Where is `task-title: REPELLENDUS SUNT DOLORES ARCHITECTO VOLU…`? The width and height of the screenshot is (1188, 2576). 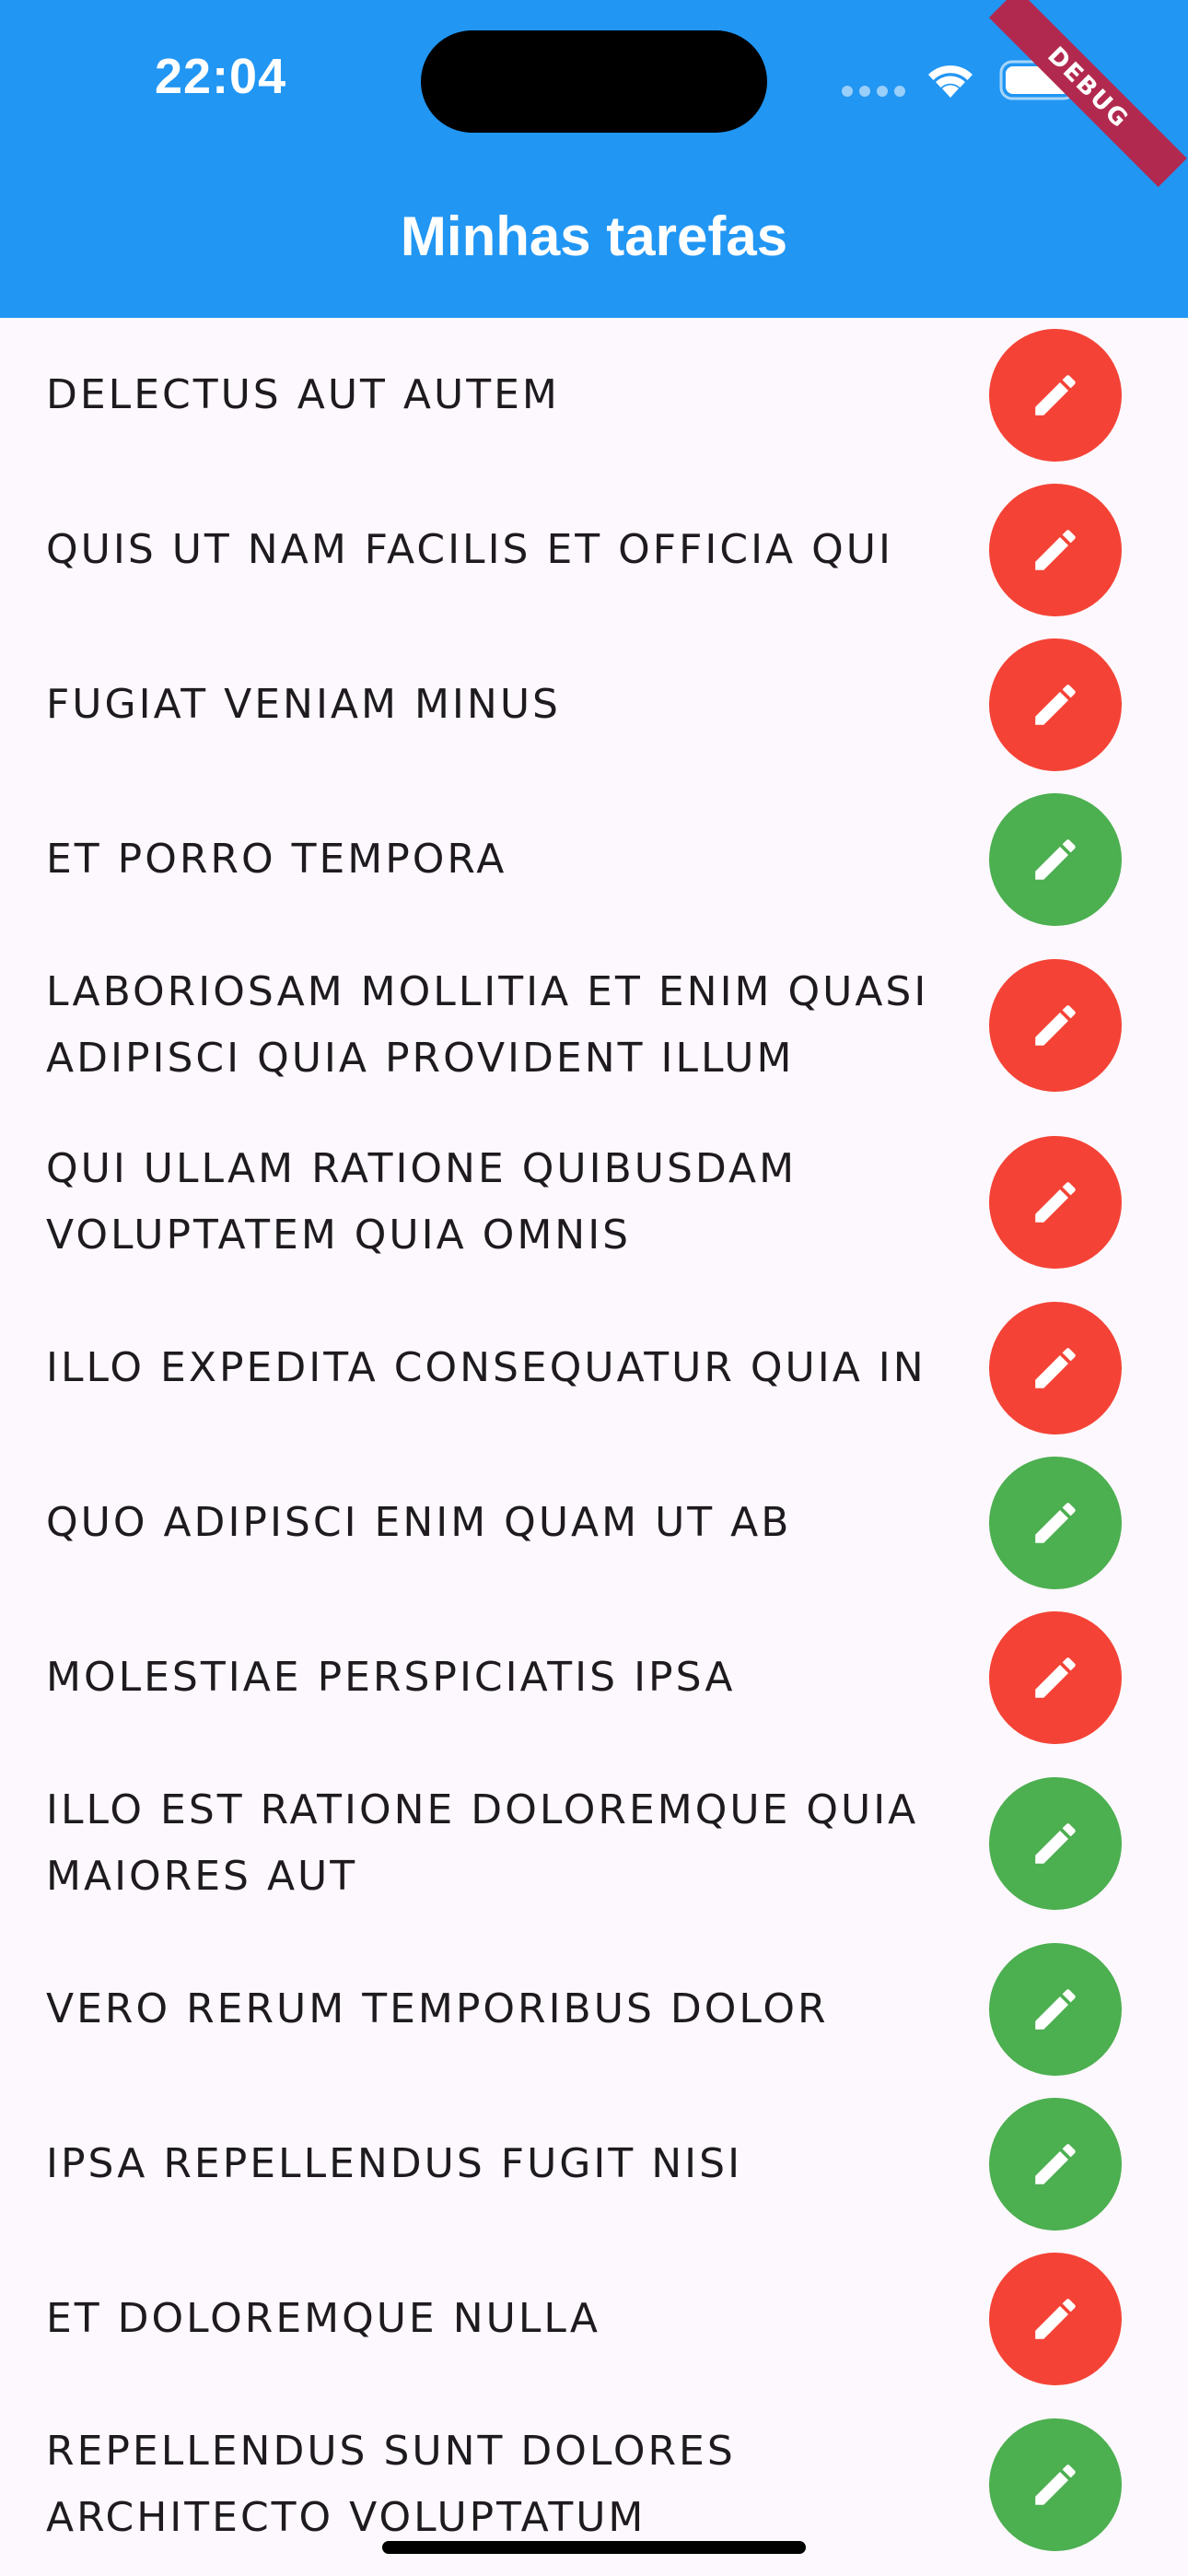 task-title: REPELLENDUS SUNT DOLORES ARCHITECTO VOLU… is located at coordinates (391, 2484).